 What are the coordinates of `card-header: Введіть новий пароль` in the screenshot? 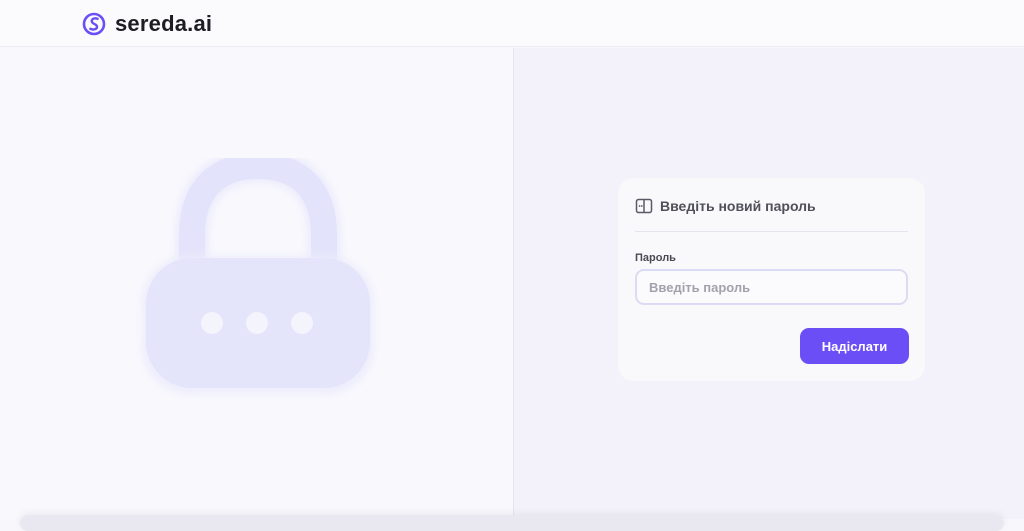 It's located at (771, 214).